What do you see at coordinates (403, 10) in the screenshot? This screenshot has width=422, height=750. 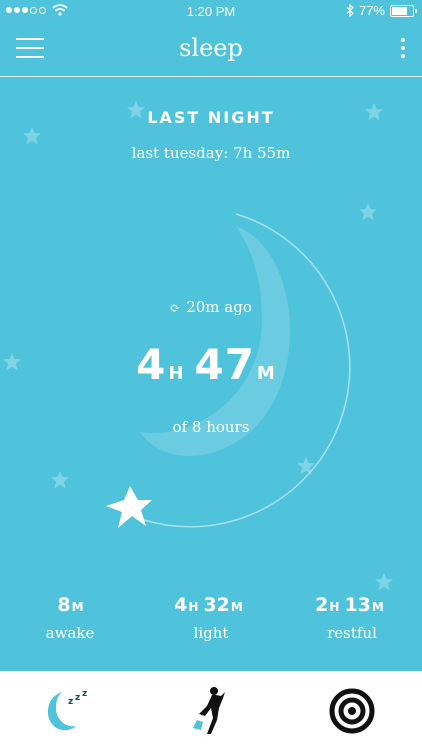 I see `battery-icon` at bounding box center [403, 10].